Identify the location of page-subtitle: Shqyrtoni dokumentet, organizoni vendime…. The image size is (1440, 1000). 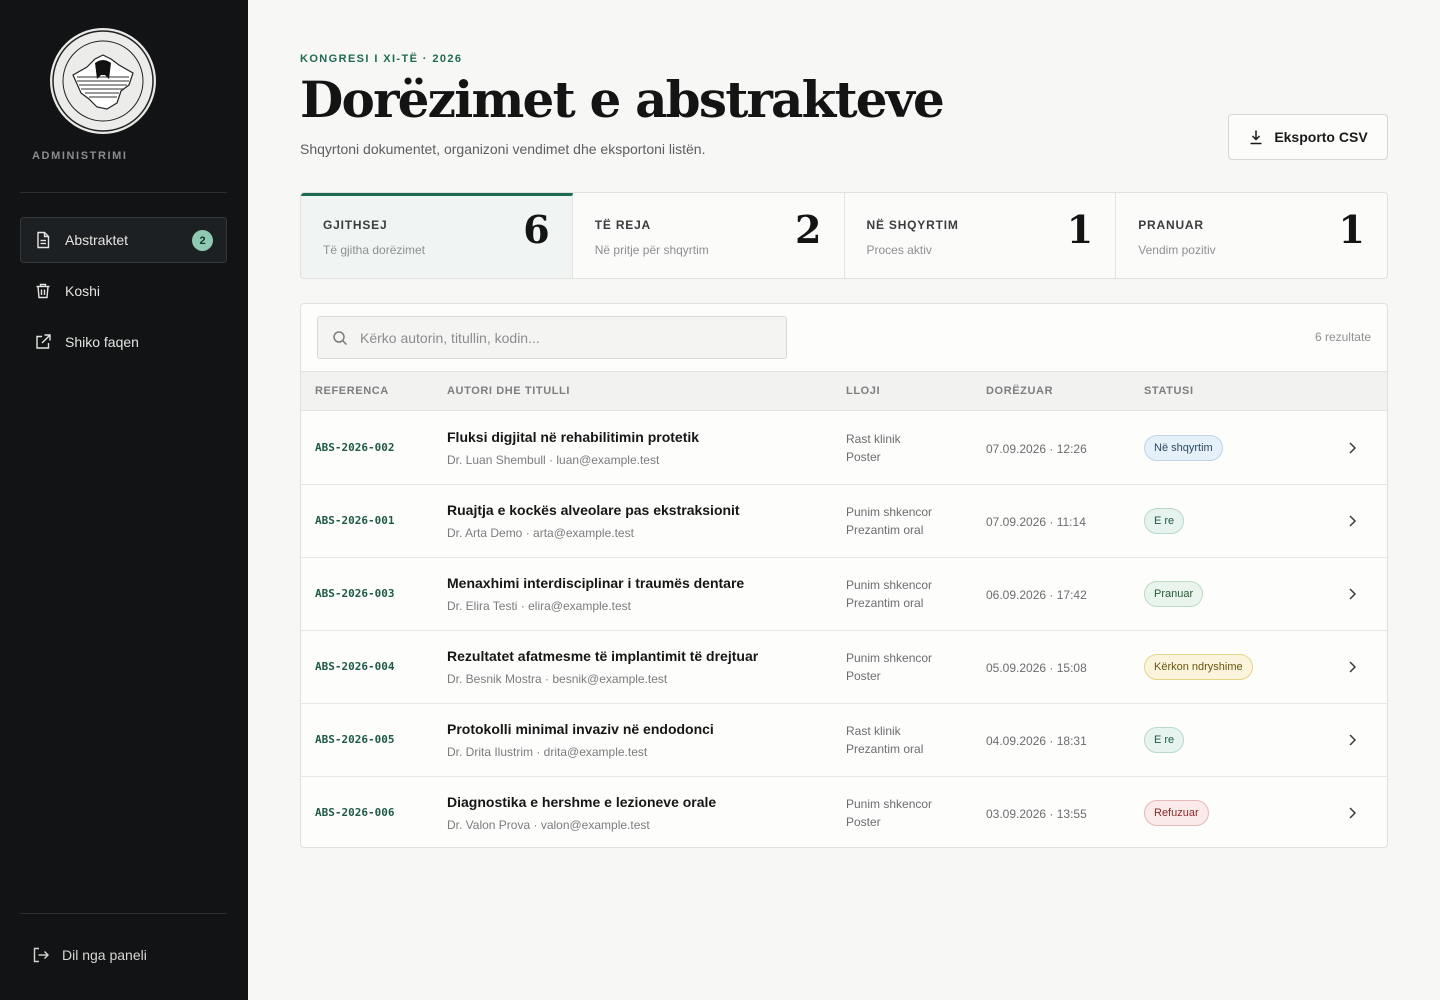
(503, 149).